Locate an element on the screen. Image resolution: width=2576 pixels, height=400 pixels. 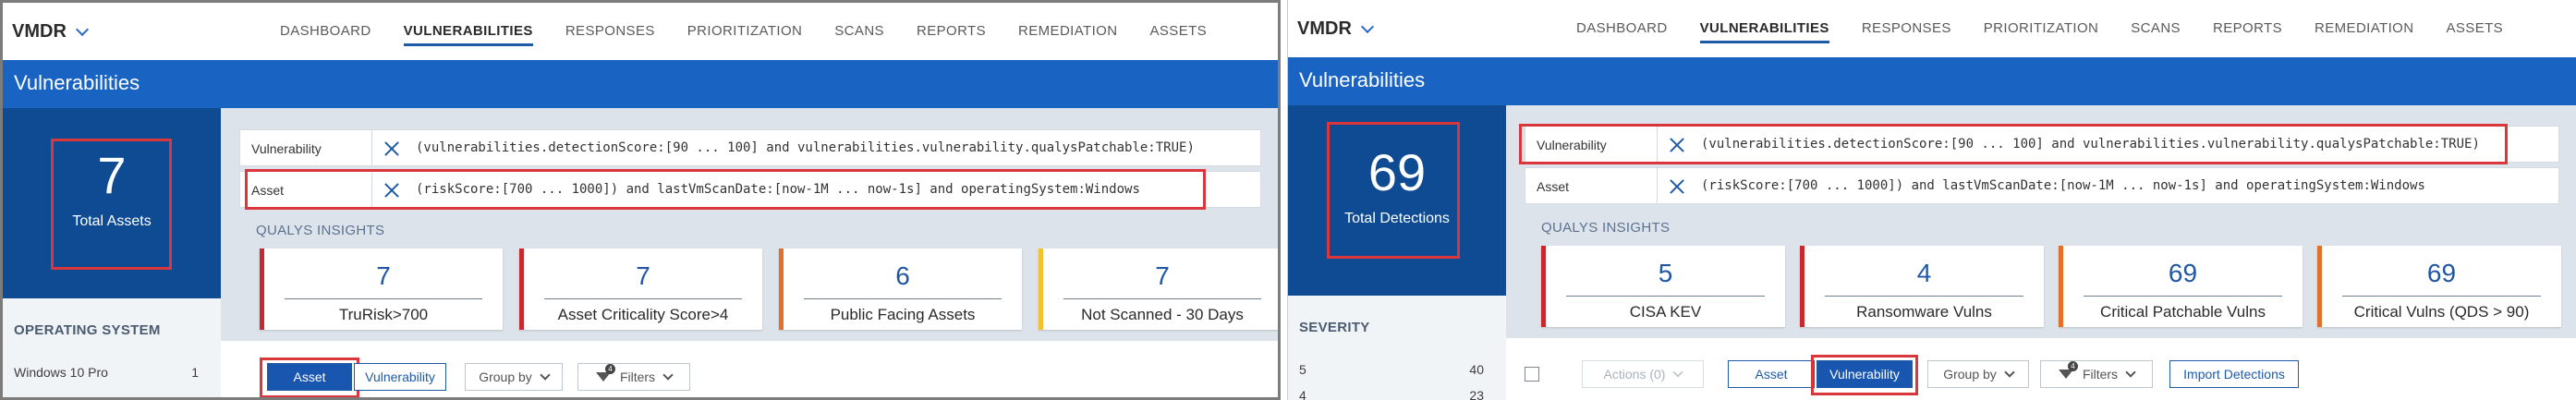
card-label: CISA KEV is located at coordinates (1665, 312).